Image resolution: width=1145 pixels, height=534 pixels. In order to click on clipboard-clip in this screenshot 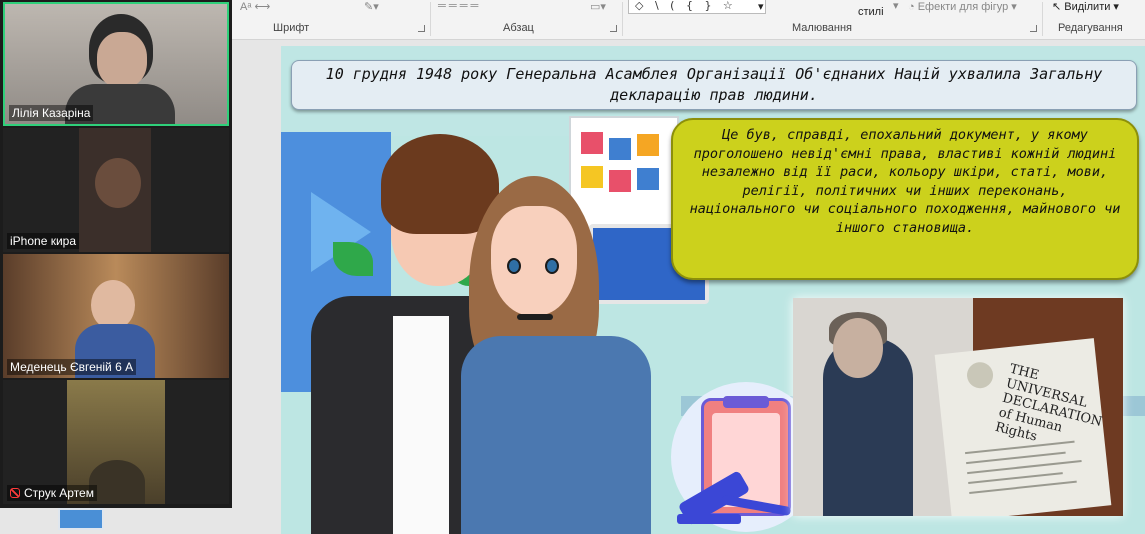, I will do `click(746, 402)`.